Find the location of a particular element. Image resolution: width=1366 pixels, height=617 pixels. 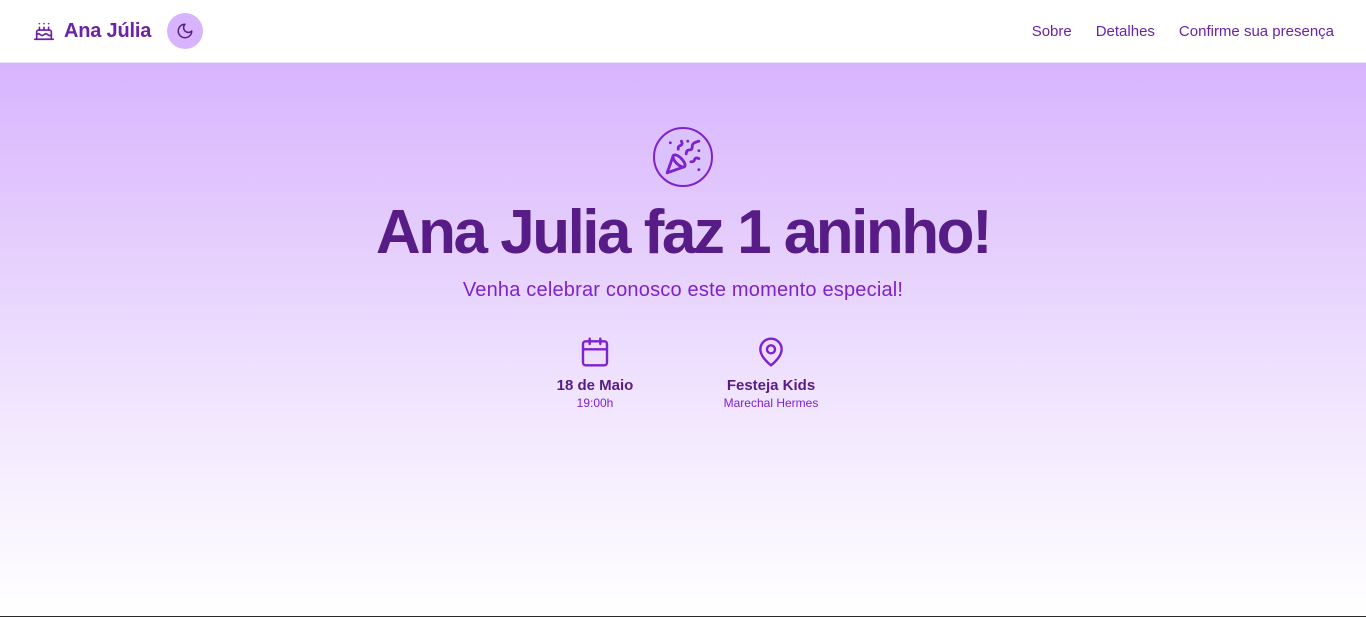

party-popper-icon is located at coordinates (683, 157).